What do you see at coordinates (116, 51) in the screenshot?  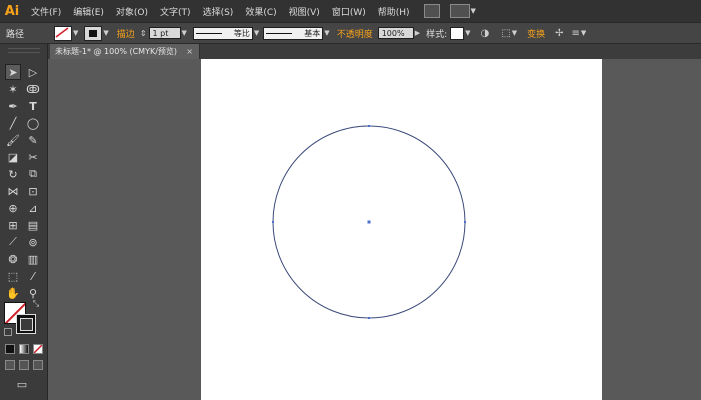 I see `document-tab-title: 未标题-1* @ 100% (CMYK/预览)` at bounding box center [116, 51].